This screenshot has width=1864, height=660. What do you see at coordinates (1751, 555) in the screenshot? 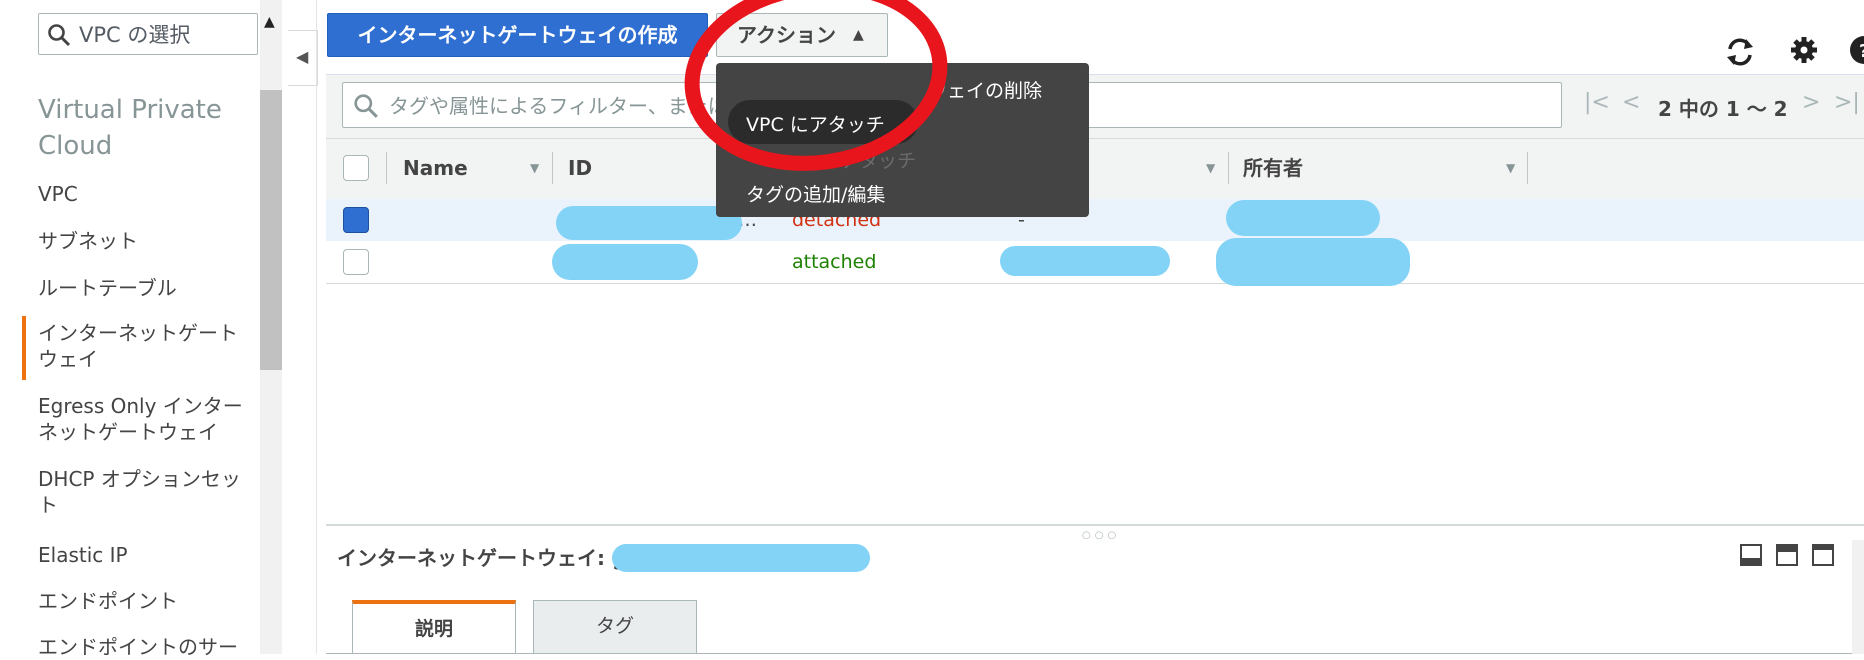
I see `layout-bottom-icon` at bounding box center [1751, 555].